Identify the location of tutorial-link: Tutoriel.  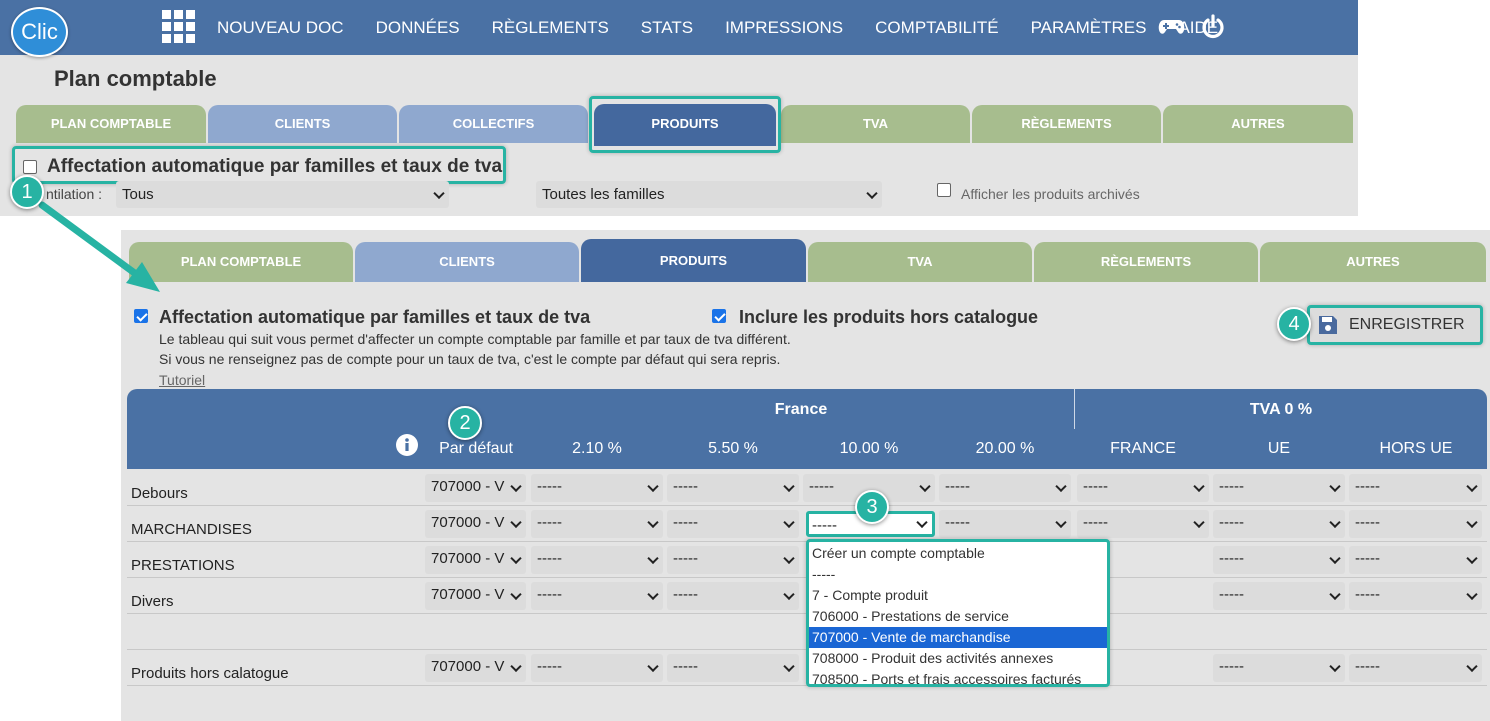
(182, 380).